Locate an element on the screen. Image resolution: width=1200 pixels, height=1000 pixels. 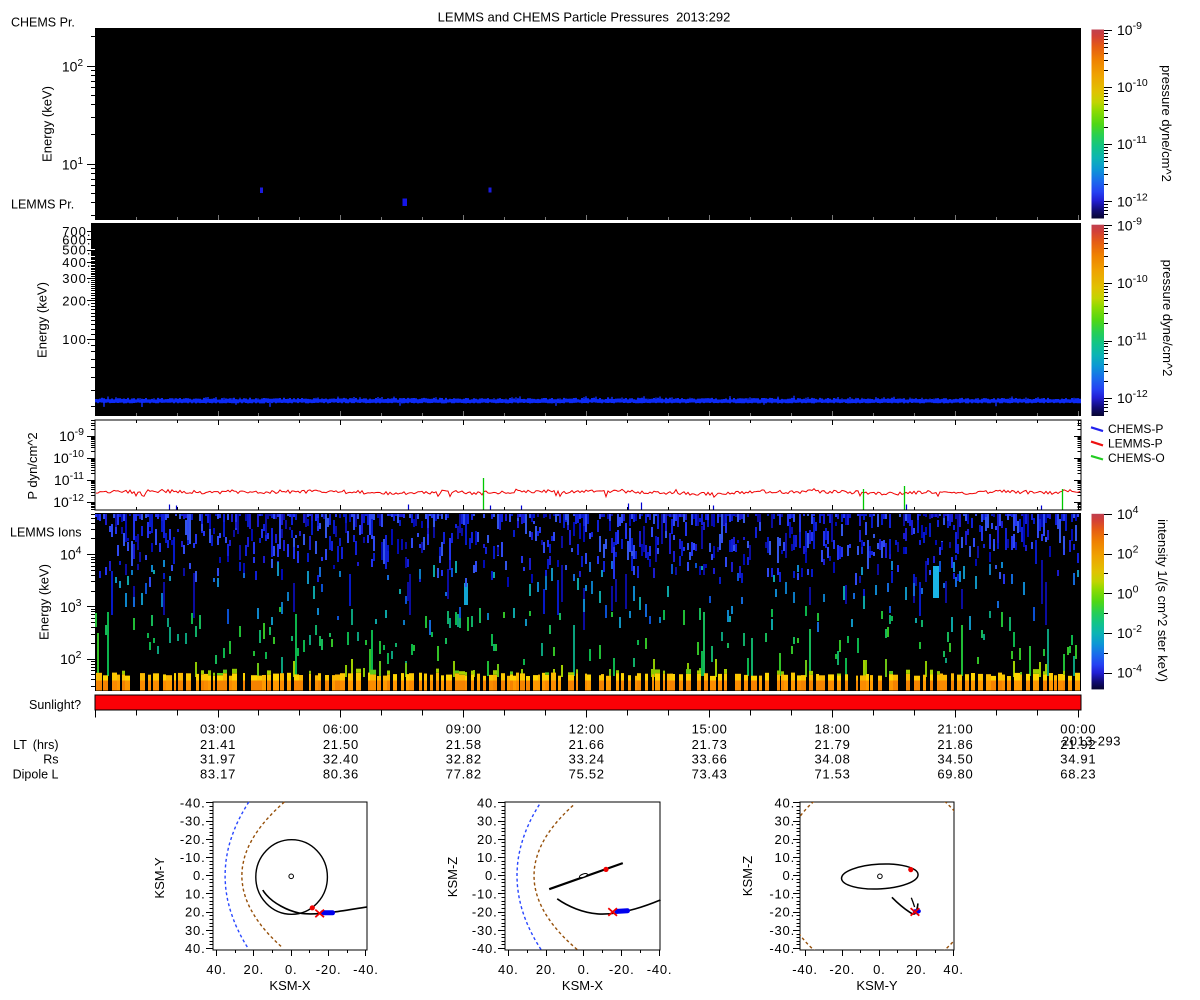
svg-text: LEMMS Pr. is located at coordinates (42, 205).